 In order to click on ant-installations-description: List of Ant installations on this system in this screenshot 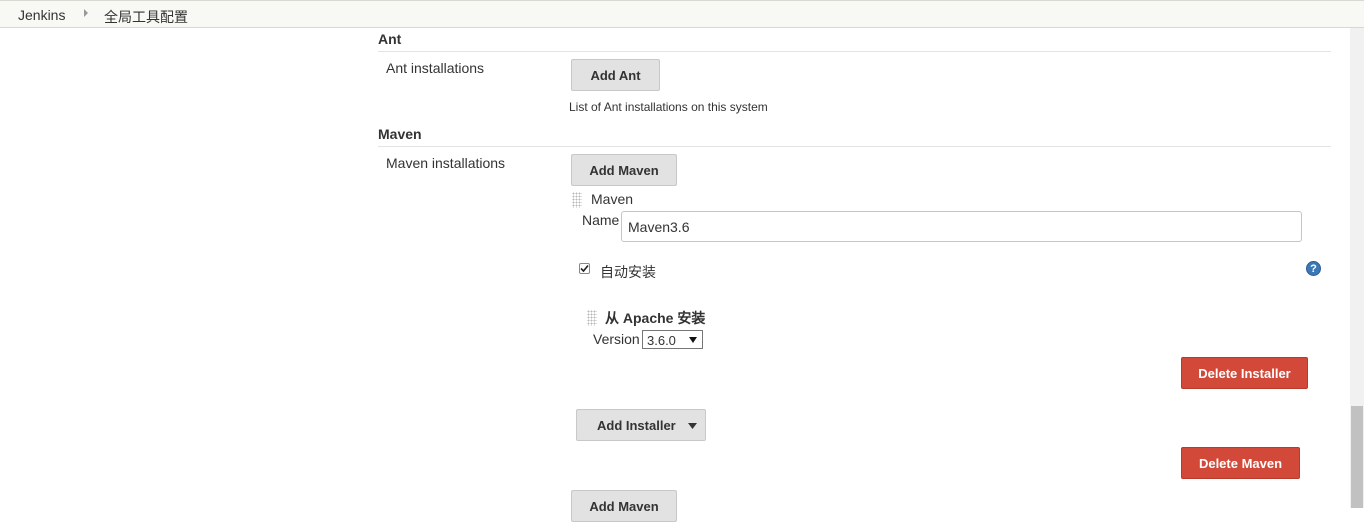, I will do `click(668, 107)`.